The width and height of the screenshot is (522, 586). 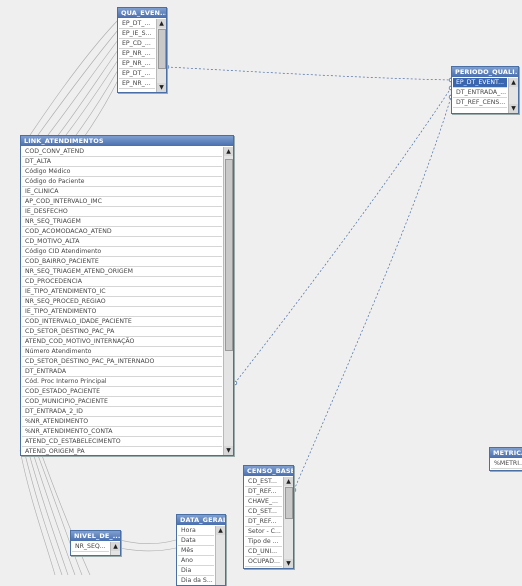 I want to click on field-row: DT_ENTRADA_2_ID, so click(x=122, y=412).